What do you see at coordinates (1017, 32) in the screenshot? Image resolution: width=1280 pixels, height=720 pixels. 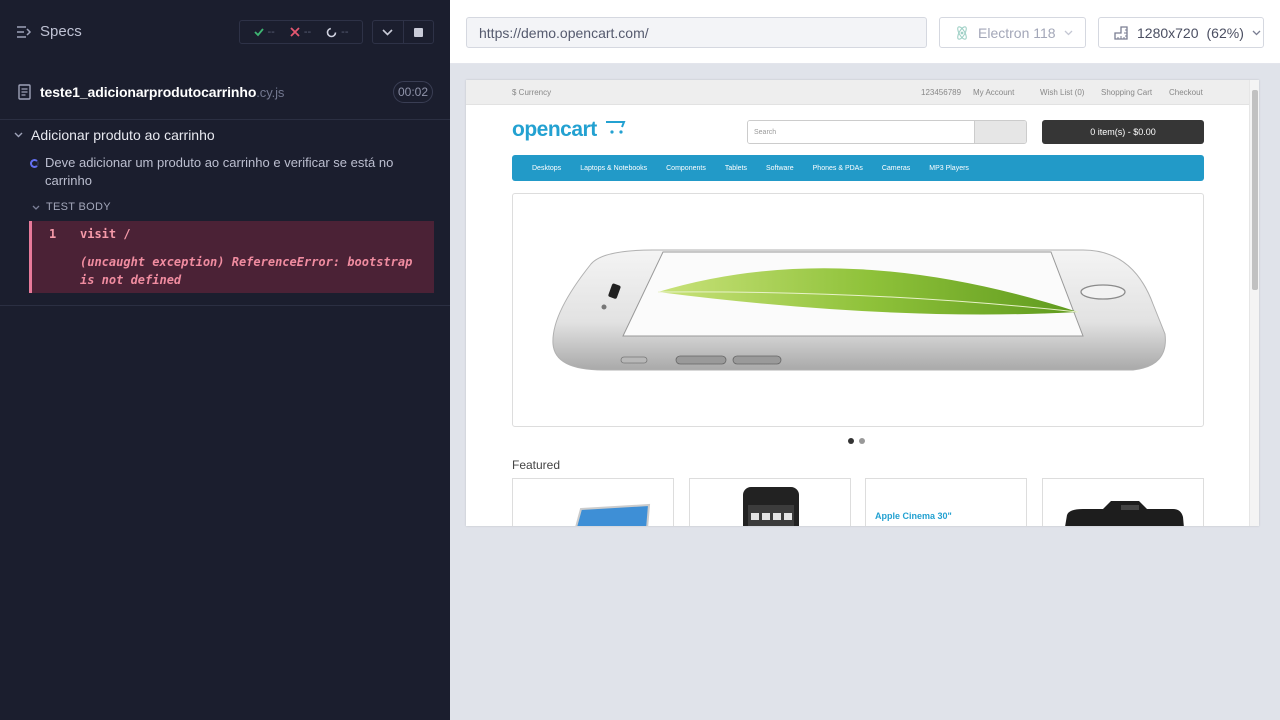 I see `browser-name: Electron 118` at bounding box center [1017, 32].